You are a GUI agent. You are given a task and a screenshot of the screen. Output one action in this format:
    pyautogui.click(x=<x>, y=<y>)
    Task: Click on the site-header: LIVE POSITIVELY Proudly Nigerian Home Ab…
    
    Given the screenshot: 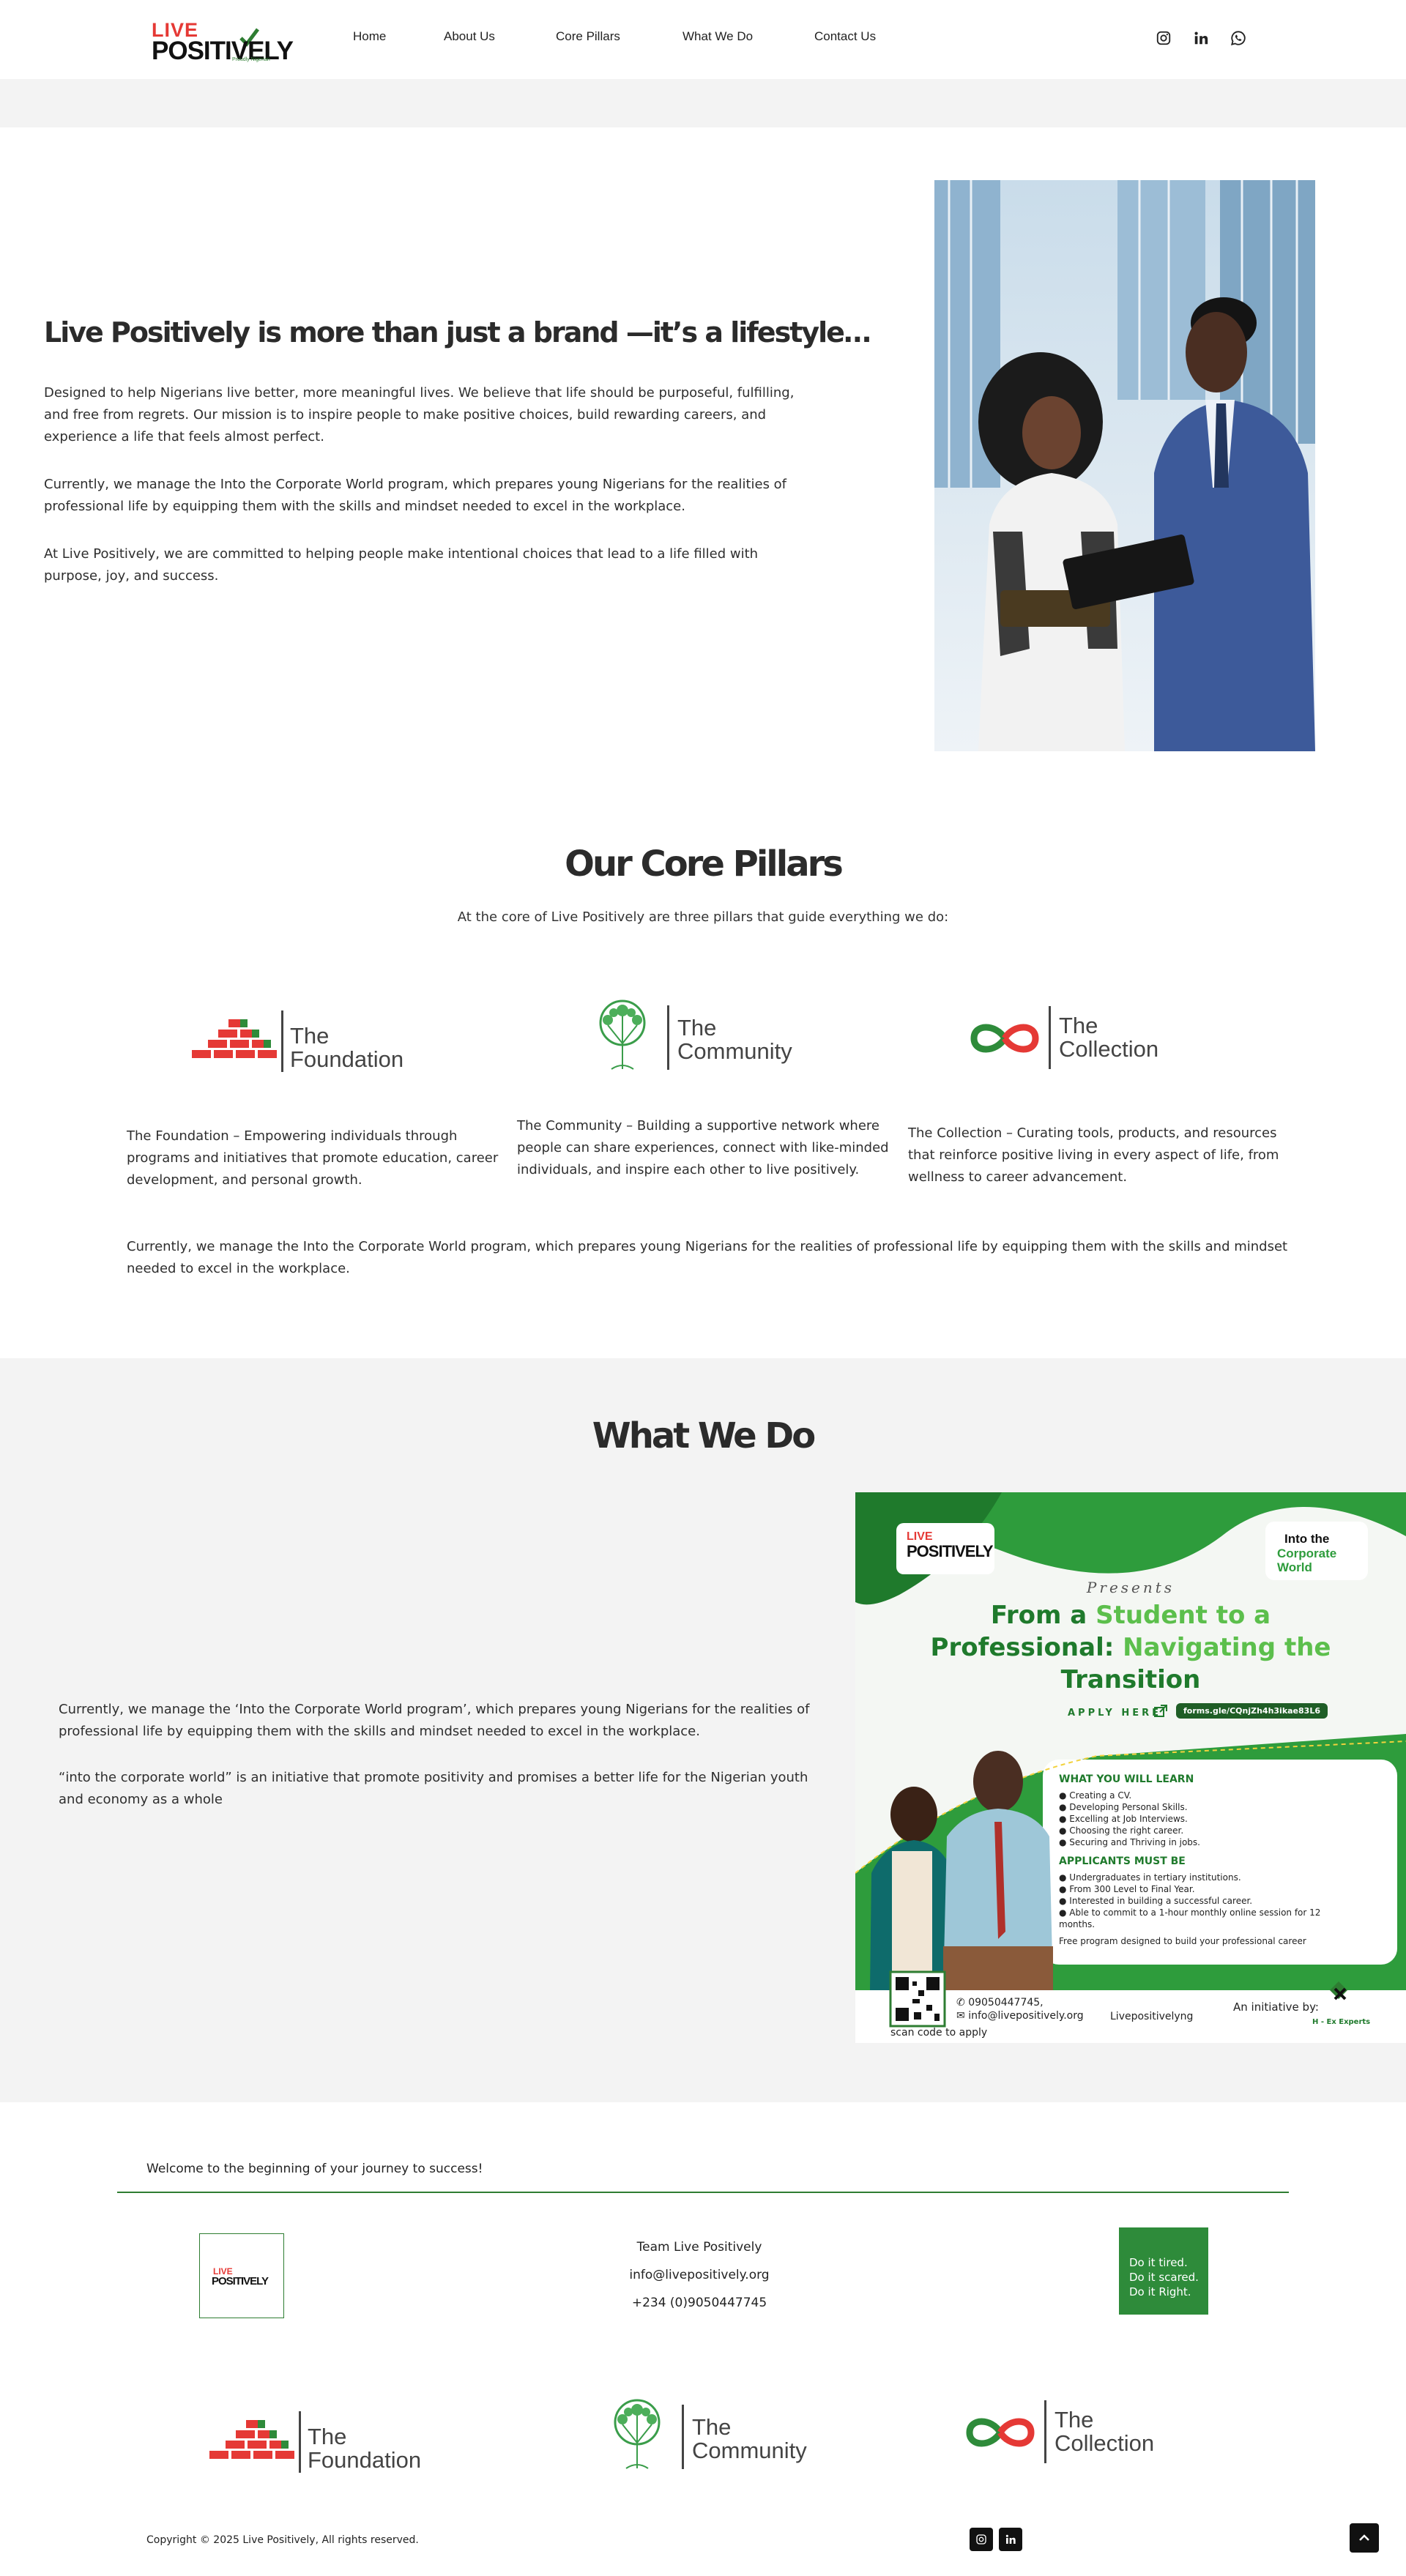 What is the action you would take?
    pyautogui.click(x=703, y=39)
    